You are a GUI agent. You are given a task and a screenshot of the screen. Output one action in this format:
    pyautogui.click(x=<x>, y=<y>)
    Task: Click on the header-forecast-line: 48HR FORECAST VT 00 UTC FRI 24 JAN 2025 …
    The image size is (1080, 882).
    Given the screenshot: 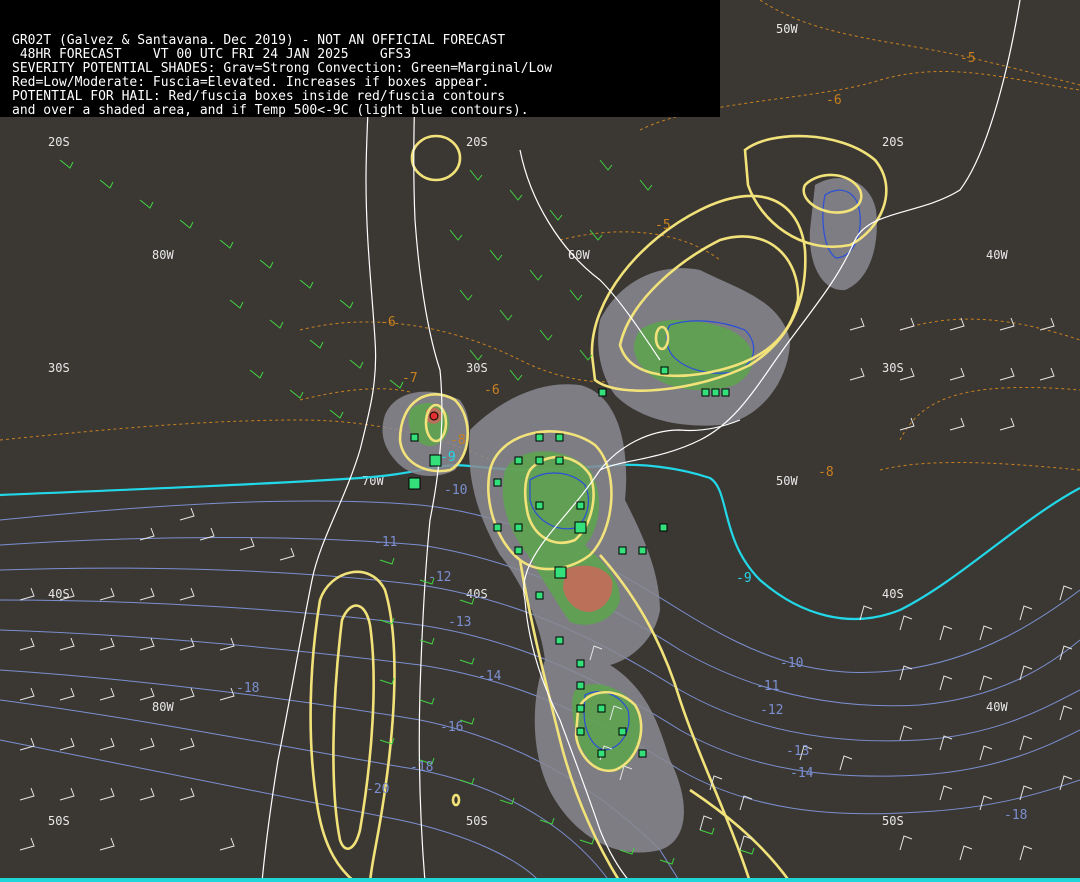 What is the action you would take?
    pyautogui.click(x=212, y=54)
    